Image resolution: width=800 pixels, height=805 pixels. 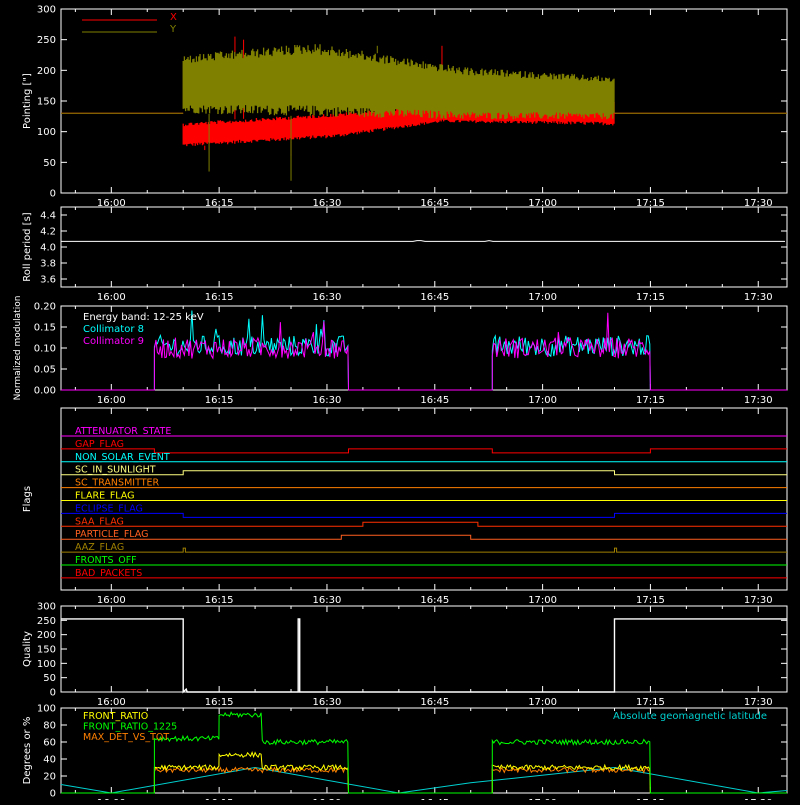 What do you see at coordinates (45, 391) in the screenshot?
I see `y-tick-label: 0.00` at bounding box center [45, 391].